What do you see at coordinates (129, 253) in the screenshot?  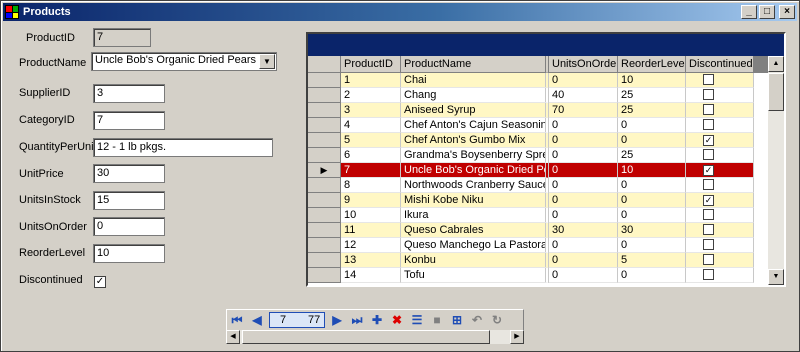 I see `reorder-level-field: 10` at bounding box center [129, 253].